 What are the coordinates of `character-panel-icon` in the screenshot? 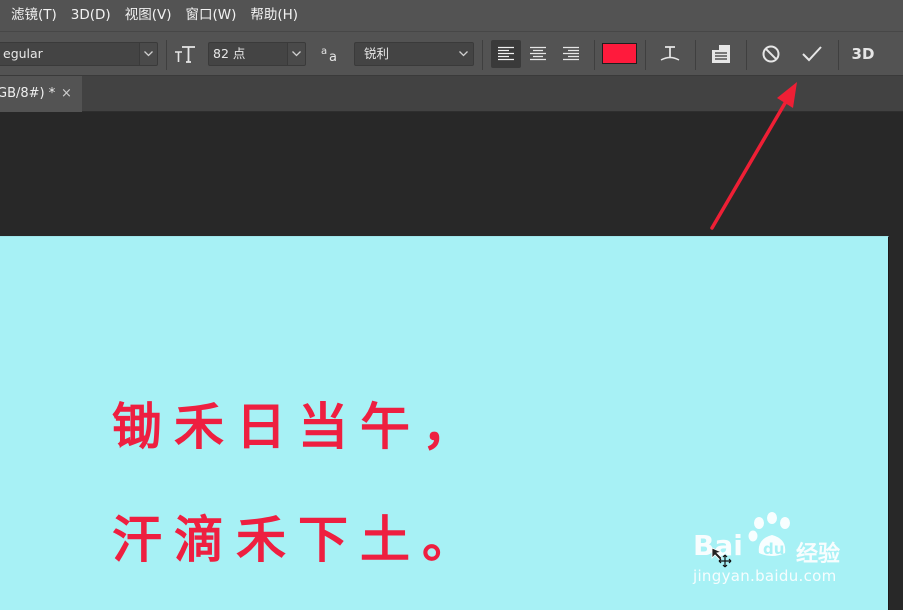 It's located at (721, 54).